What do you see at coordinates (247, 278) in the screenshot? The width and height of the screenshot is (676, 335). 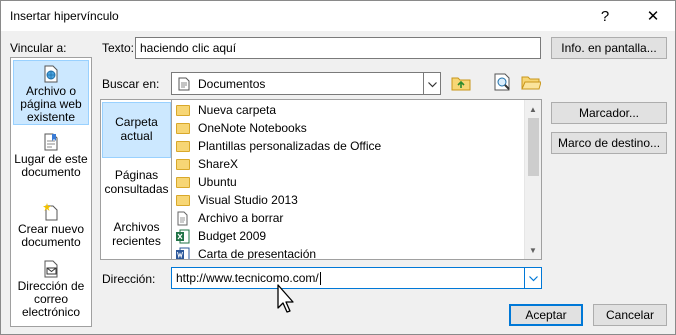 I see `address-value: http://www.tecnicomo.com/` at bounding box center [247, 278].